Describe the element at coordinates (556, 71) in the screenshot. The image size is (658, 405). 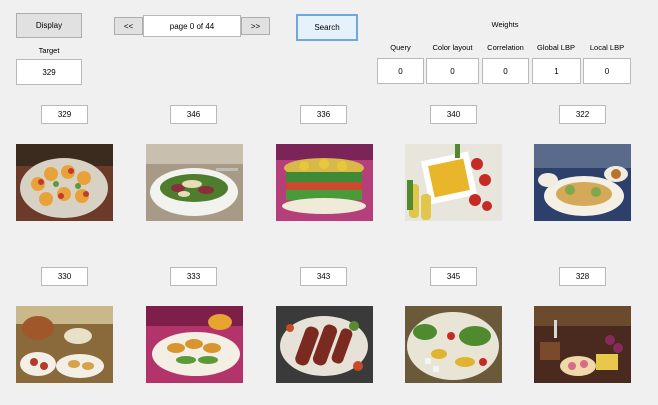
I see `weight-input-global-lbp: 1` at that location.